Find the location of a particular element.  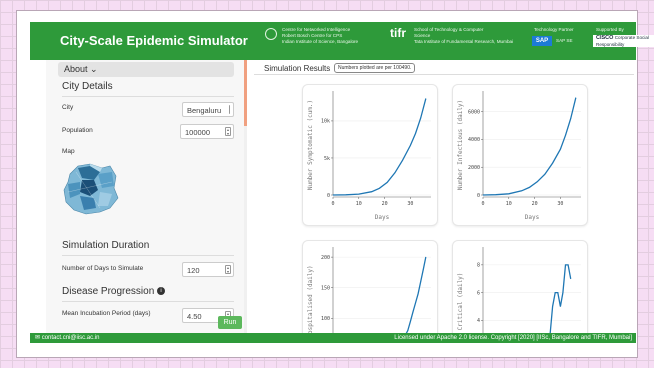

y-tick-label: 200 is located at coordinates (325, 258).